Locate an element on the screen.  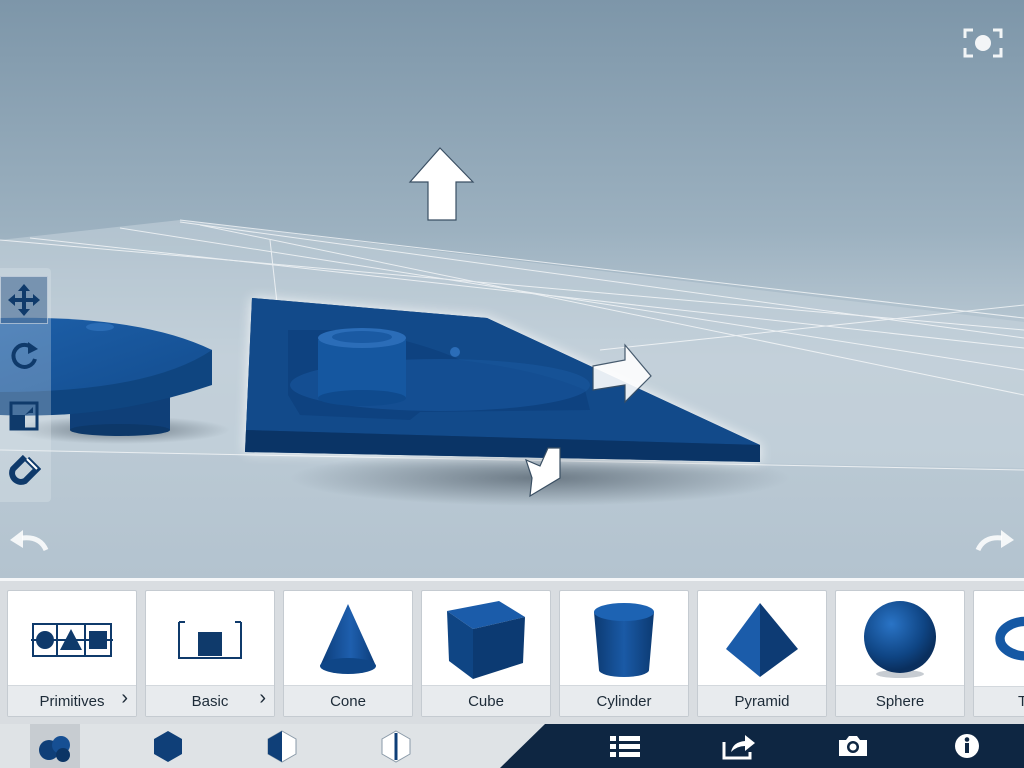
cylinder-icon is located at coordinates (624, 639).